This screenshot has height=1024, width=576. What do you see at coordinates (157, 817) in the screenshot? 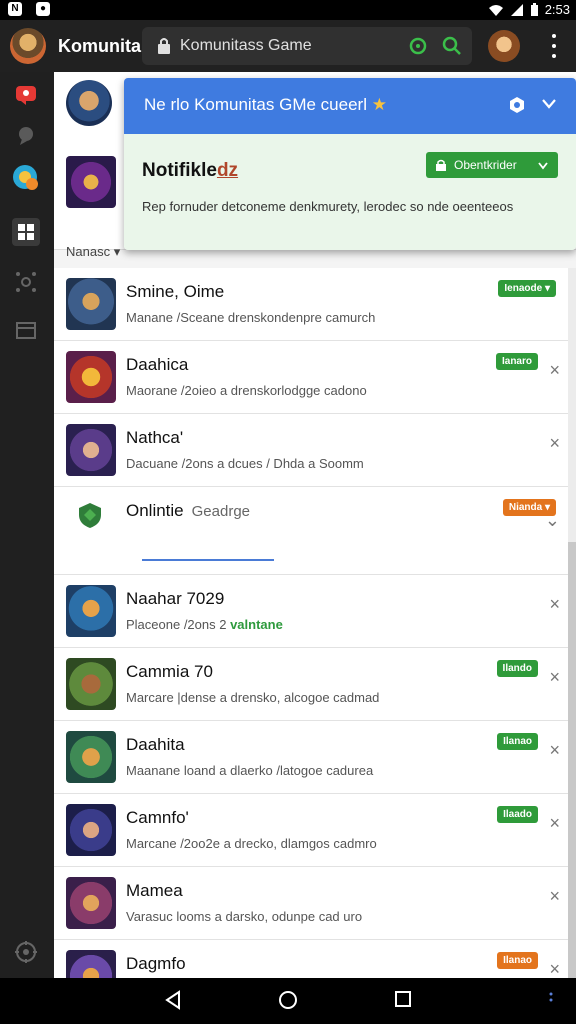
I see `item-name: Camnfo'` at bounding box center [157, 817].